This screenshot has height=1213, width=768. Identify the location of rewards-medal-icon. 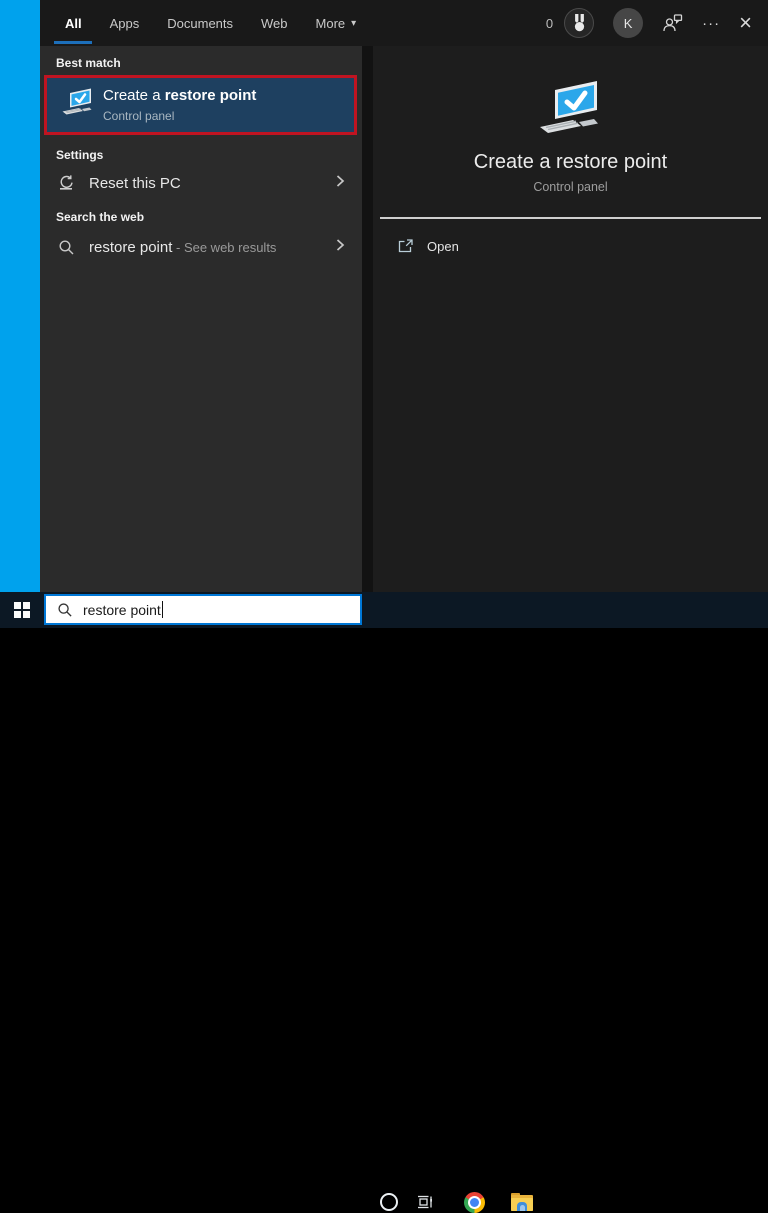
(579, 23).